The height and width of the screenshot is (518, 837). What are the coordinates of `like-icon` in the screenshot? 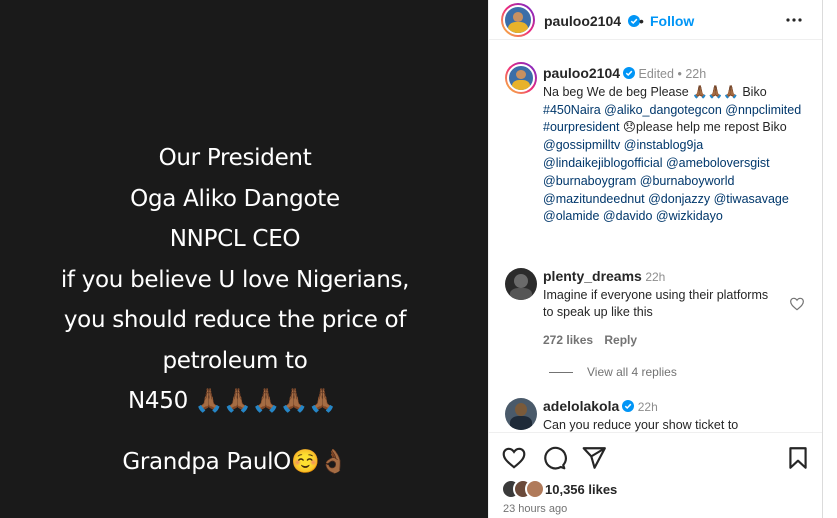 It's located at (514, 458).